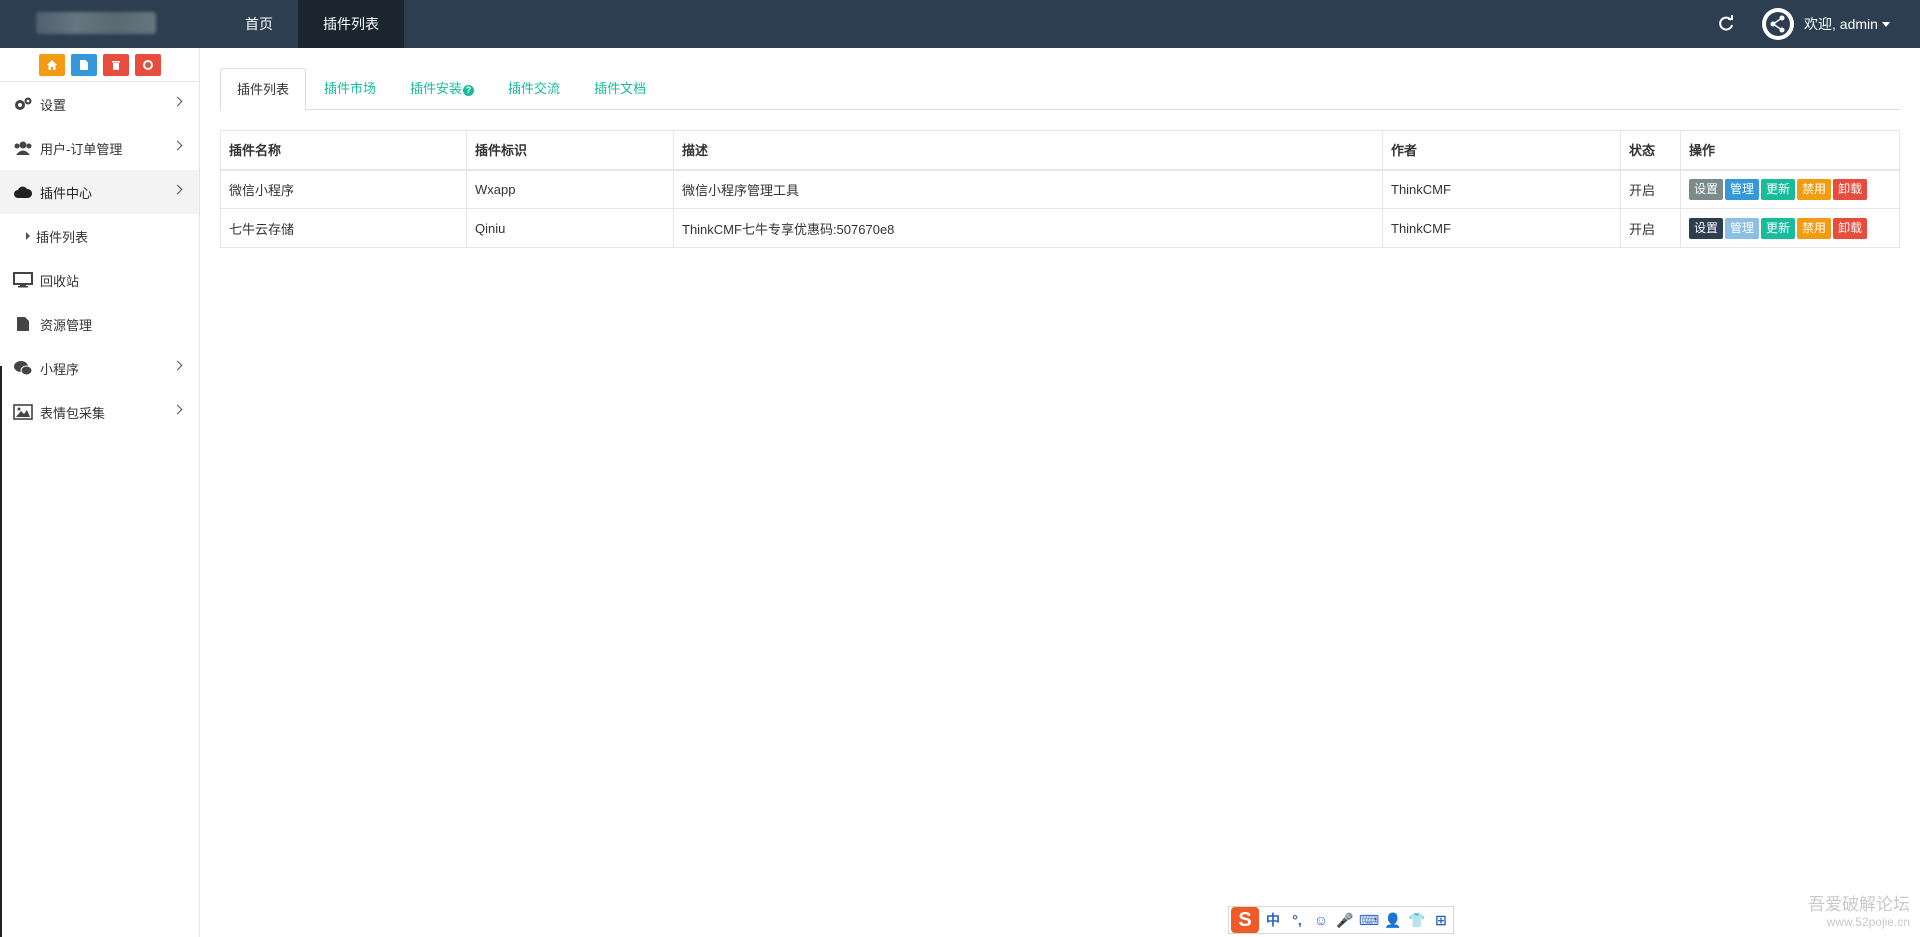 The image size is (1920, 937). Describe the element at coordinates (570, 150) in the screenshot. I see `column-header: 插件标识` at that location.